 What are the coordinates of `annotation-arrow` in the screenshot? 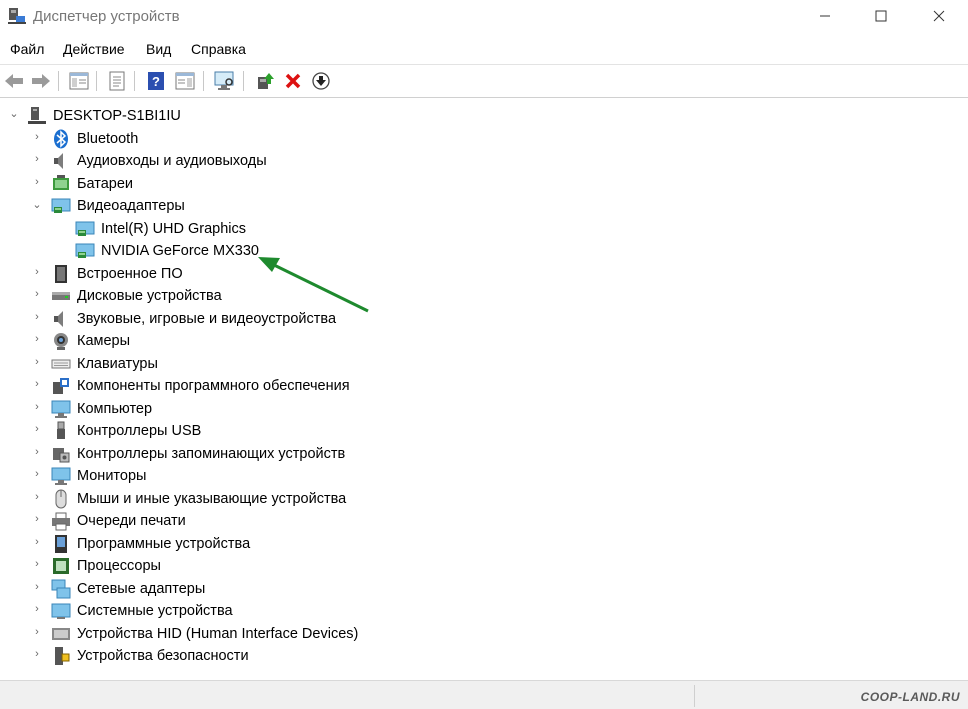 It's located at (313, 285).